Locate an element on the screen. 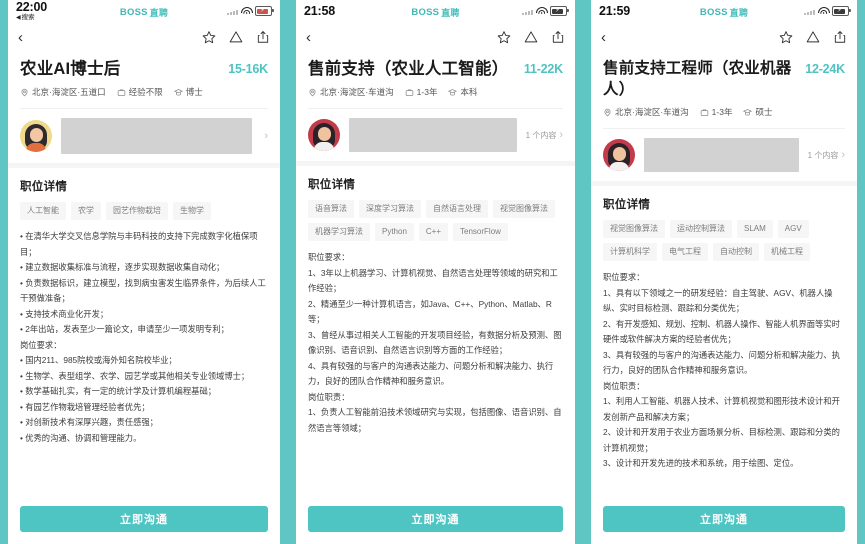 Image resolution: width=865 pixels, height=544 pixels. description-line: • 支持技术商业化开发； is located at coordinates (64, 313).